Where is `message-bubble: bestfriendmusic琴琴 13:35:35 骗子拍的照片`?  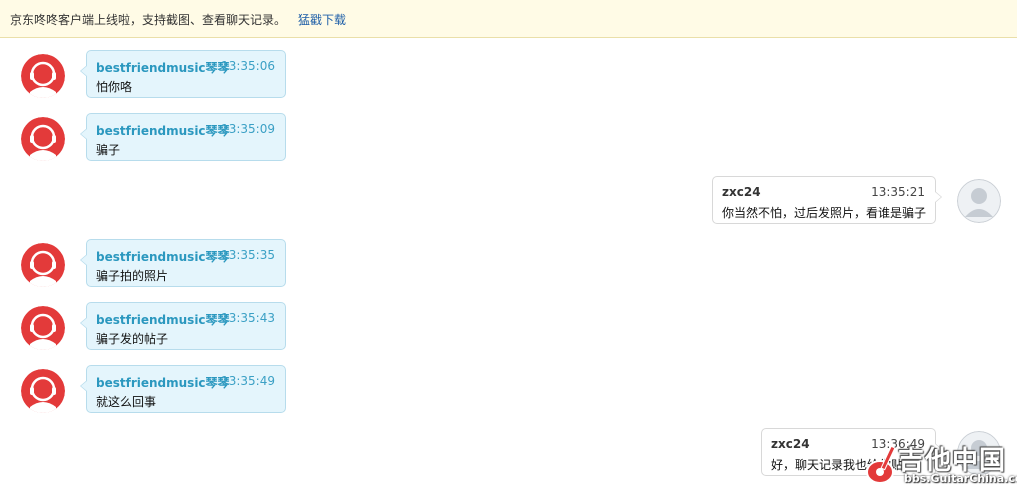
message-bubble: bestfriendmusic琴琴 13:35:35 骗子拍的照片 is located at coordinates (183, 263).